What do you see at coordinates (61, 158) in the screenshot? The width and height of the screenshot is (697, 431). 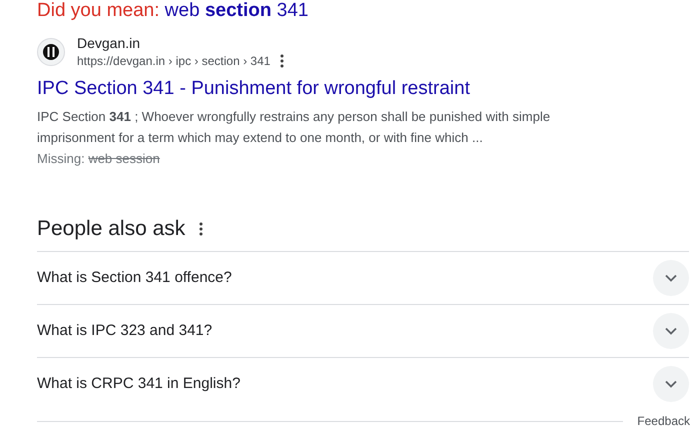 I see `missing-label: Missing:` at bounding box center [61, 158].